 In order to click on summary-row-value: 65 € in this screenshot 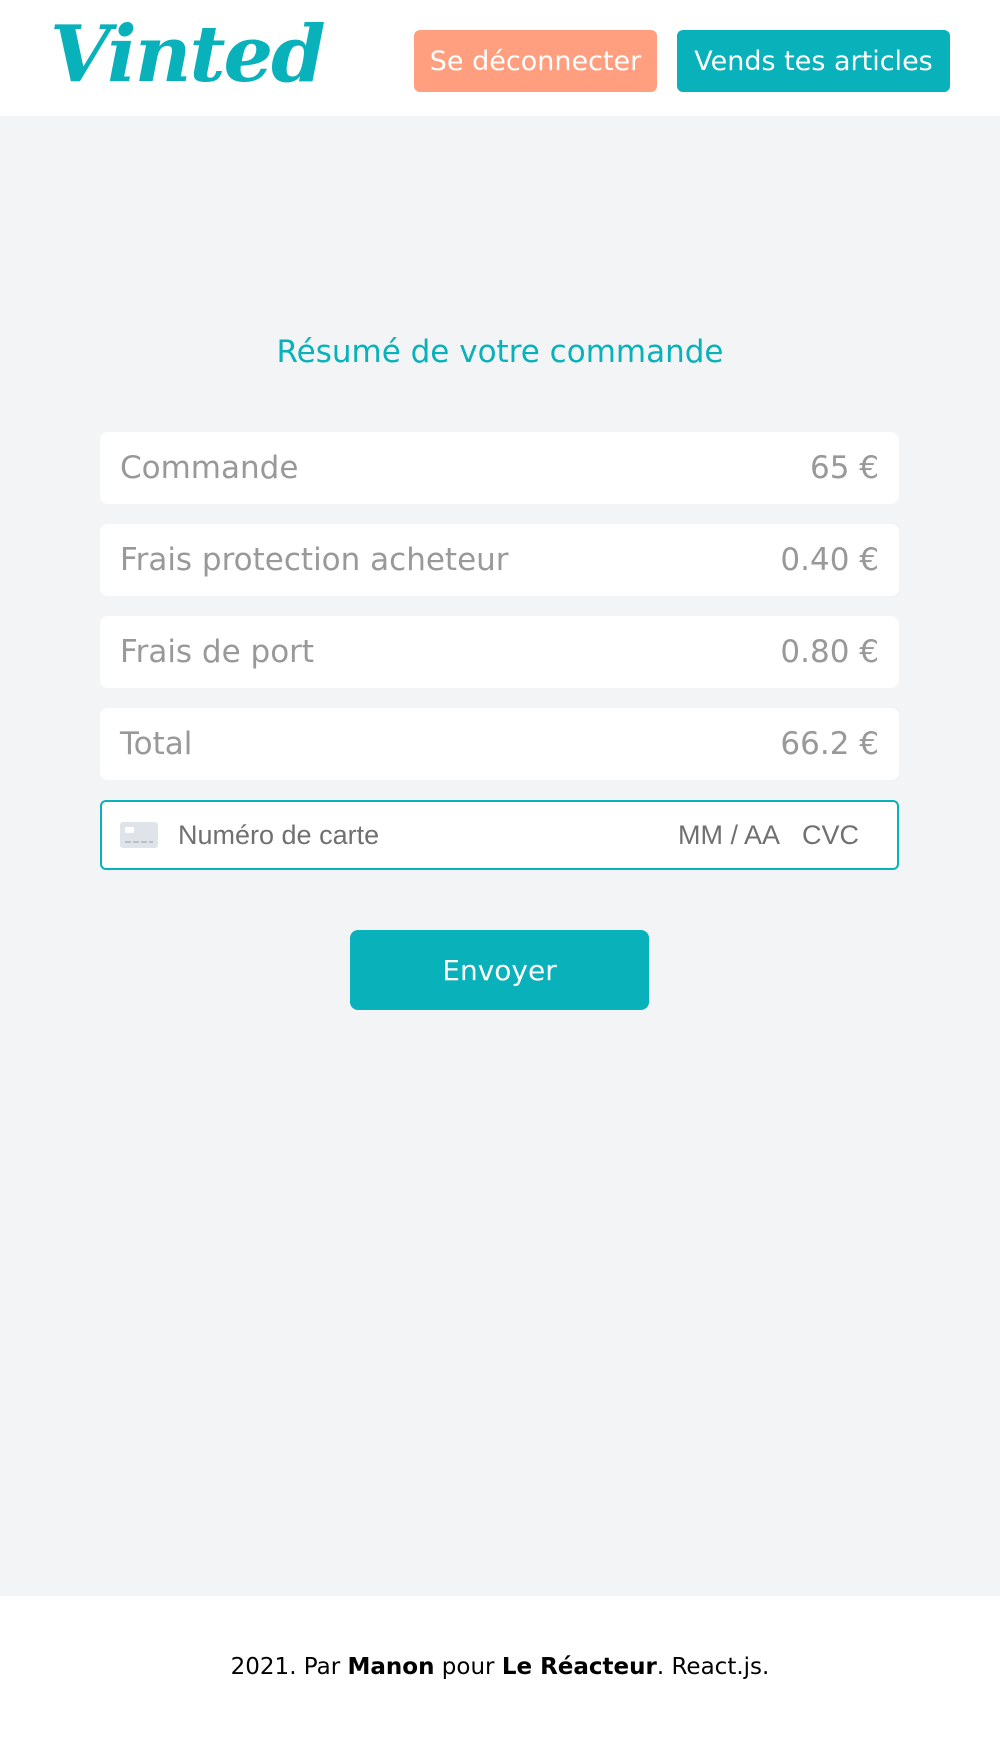, I will do `click(844, 468)`.